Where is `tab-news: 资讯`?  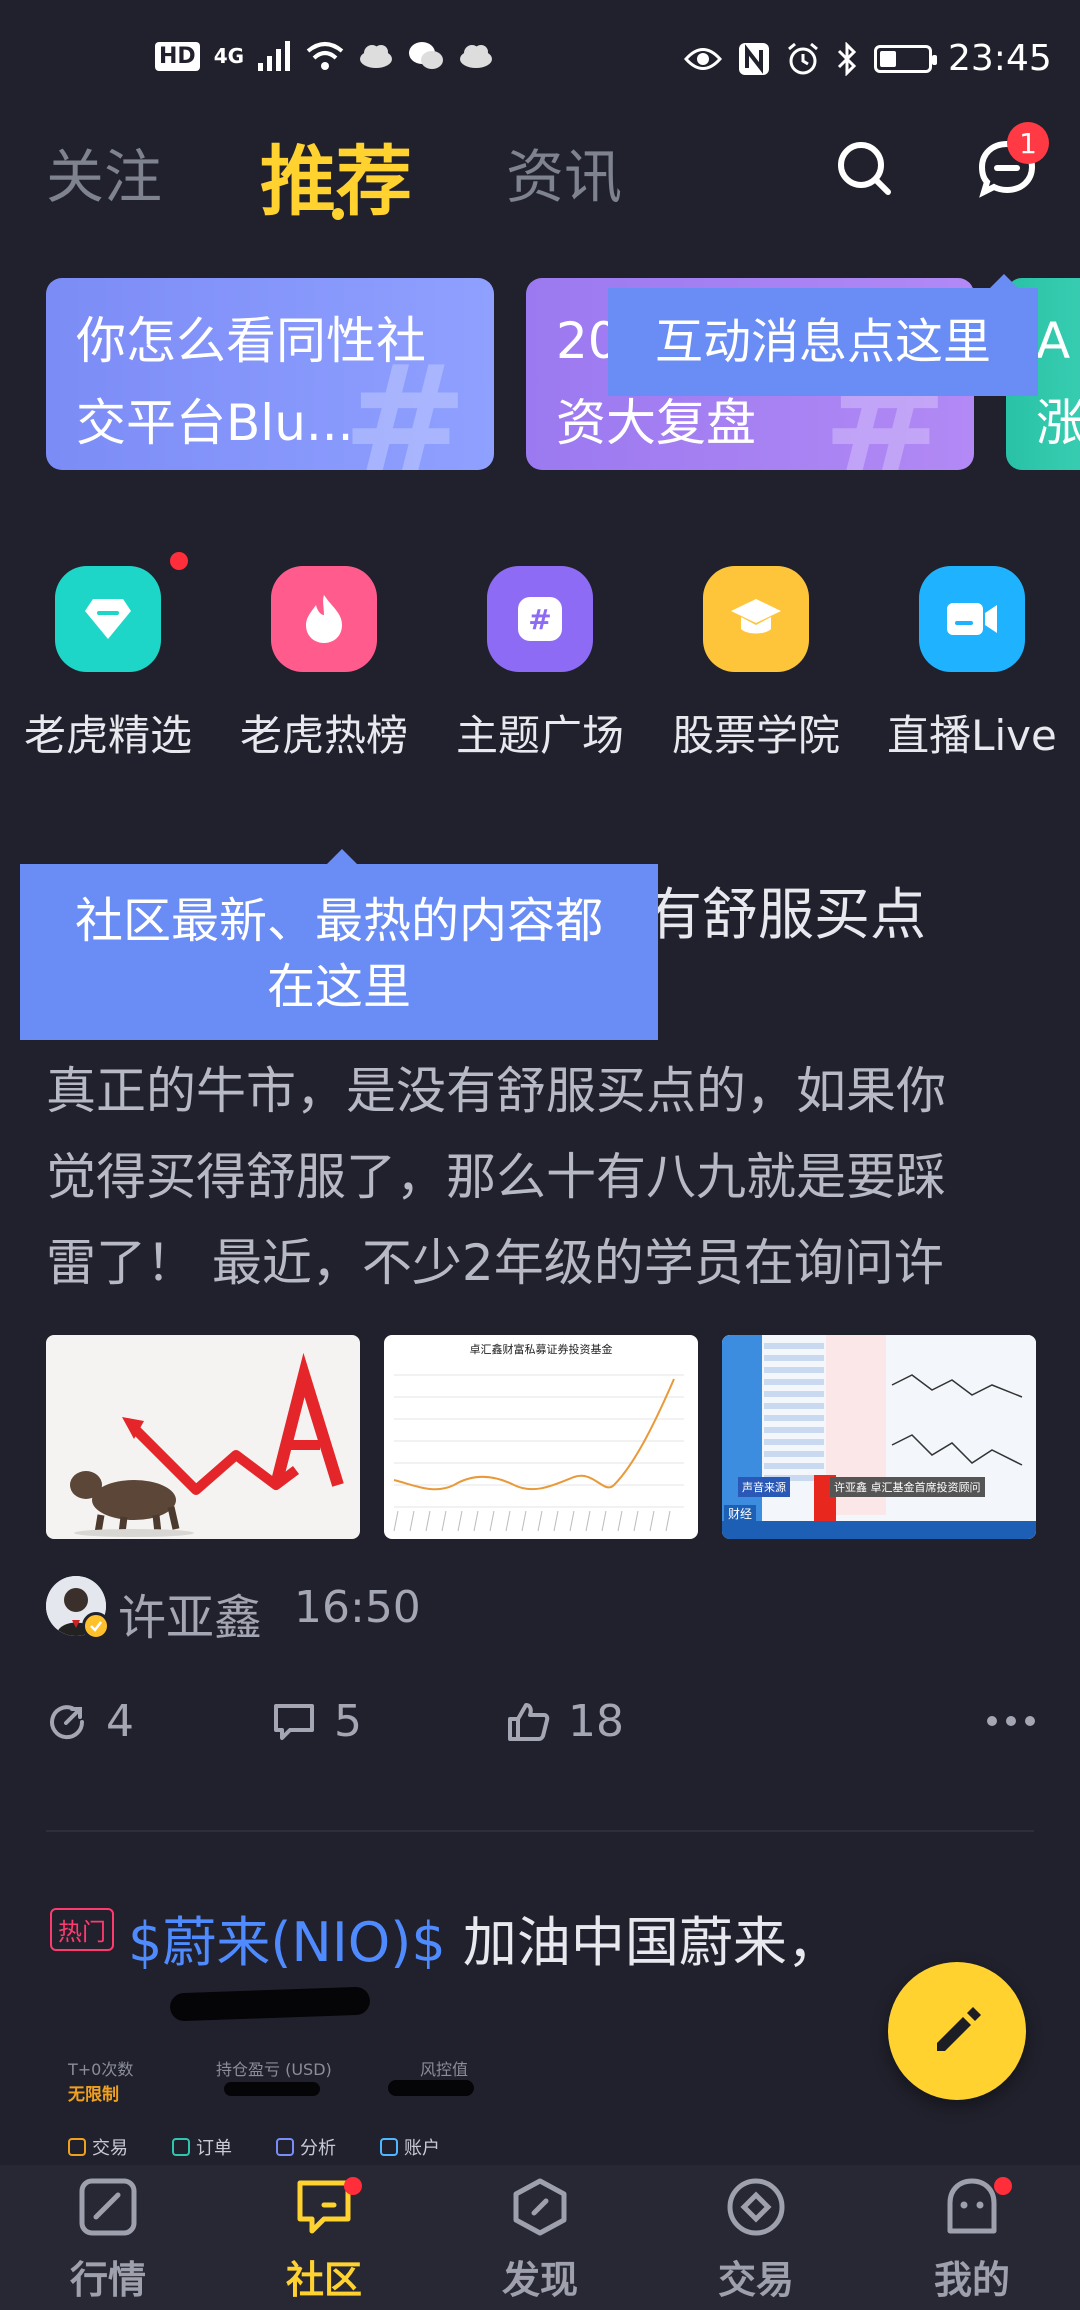 tab-news: 资讯 is located at coordinates (564, 172).